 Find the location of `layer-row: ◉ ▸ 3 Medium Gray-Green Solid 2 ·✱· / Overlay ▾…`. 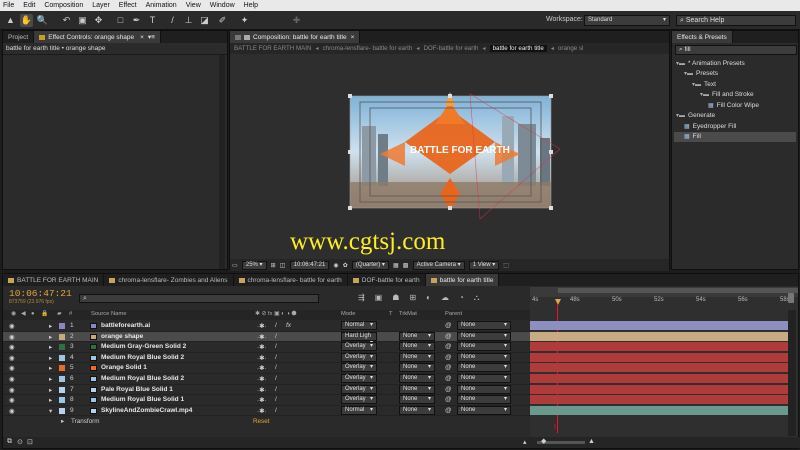

layer-row: ◉ ▸ 3 Medium Gray-Green Solid 2 ·✱· / Overlay ▾… is located at coordinates (266, 347).